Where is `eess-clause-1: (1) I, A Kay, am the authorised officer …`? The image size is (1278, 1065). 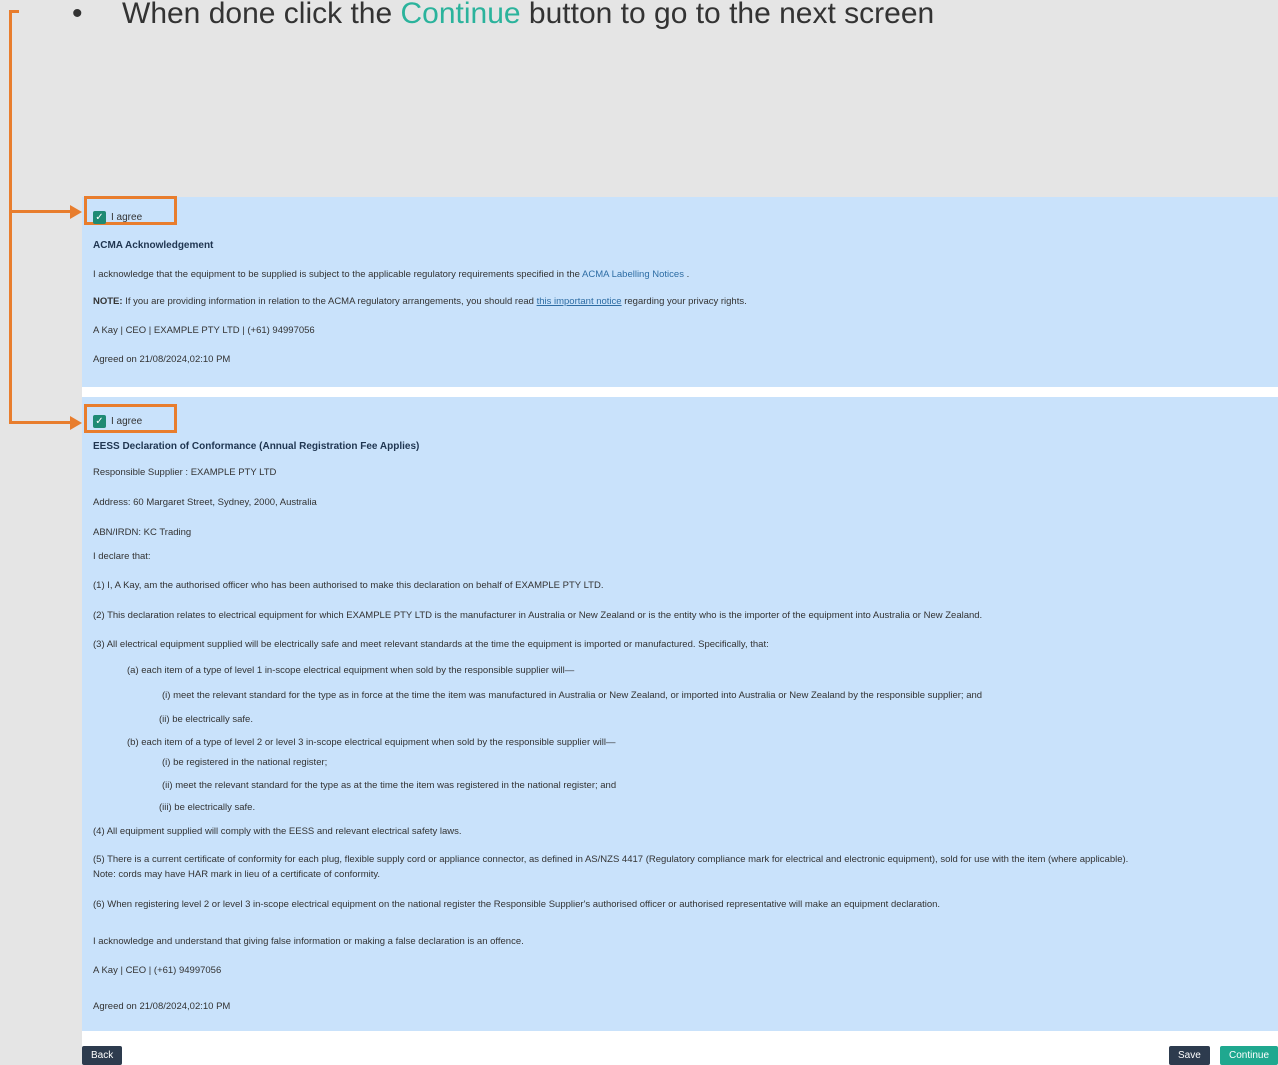
eess-clause-1: (1) I, A Kay, am the authorised officer … is located at coordinates (348, 585).